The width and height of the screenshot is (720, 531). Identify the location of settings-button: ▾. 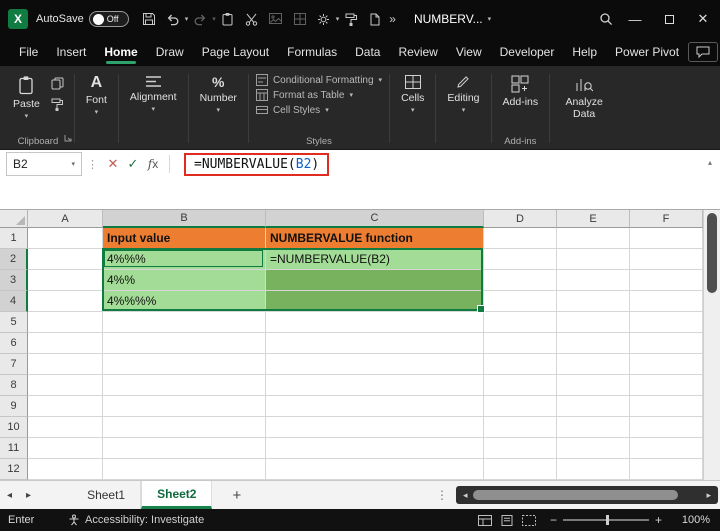
(325, 19).